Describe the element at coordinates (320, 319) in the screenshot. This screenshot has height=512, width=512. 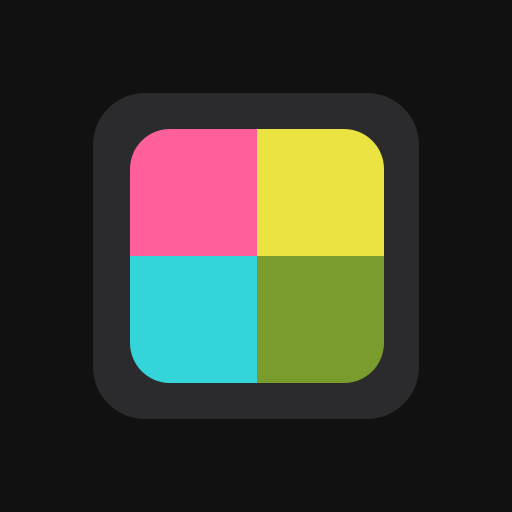
I see `olive-tile` at that location.